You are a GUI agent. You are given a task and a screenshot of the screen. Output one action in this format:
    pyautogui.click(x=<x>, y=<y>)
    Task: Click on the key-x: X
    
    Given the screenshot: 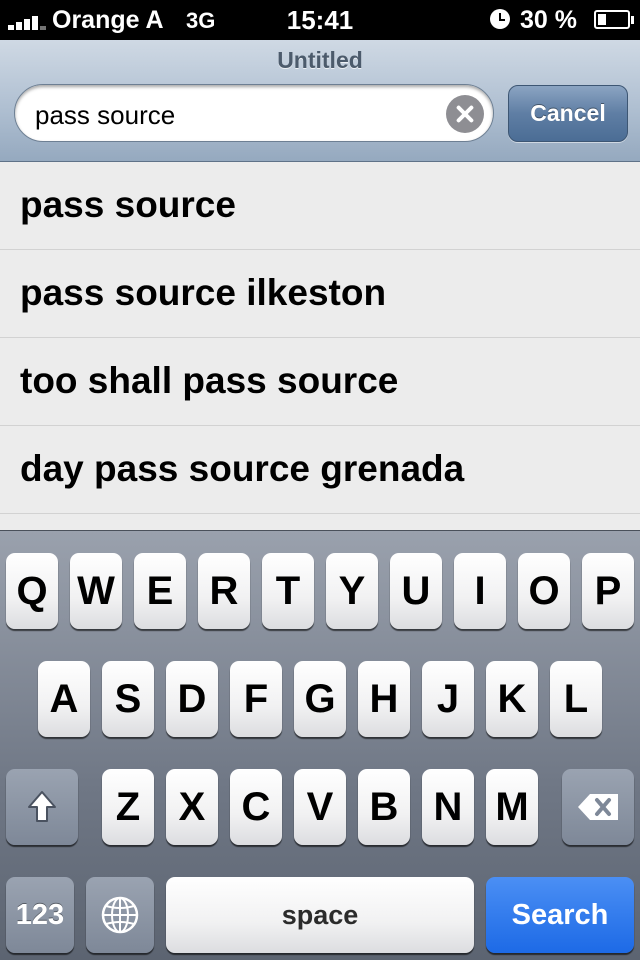 What is the action you would take?
    pyautogui.click(x=192, y=807)
    